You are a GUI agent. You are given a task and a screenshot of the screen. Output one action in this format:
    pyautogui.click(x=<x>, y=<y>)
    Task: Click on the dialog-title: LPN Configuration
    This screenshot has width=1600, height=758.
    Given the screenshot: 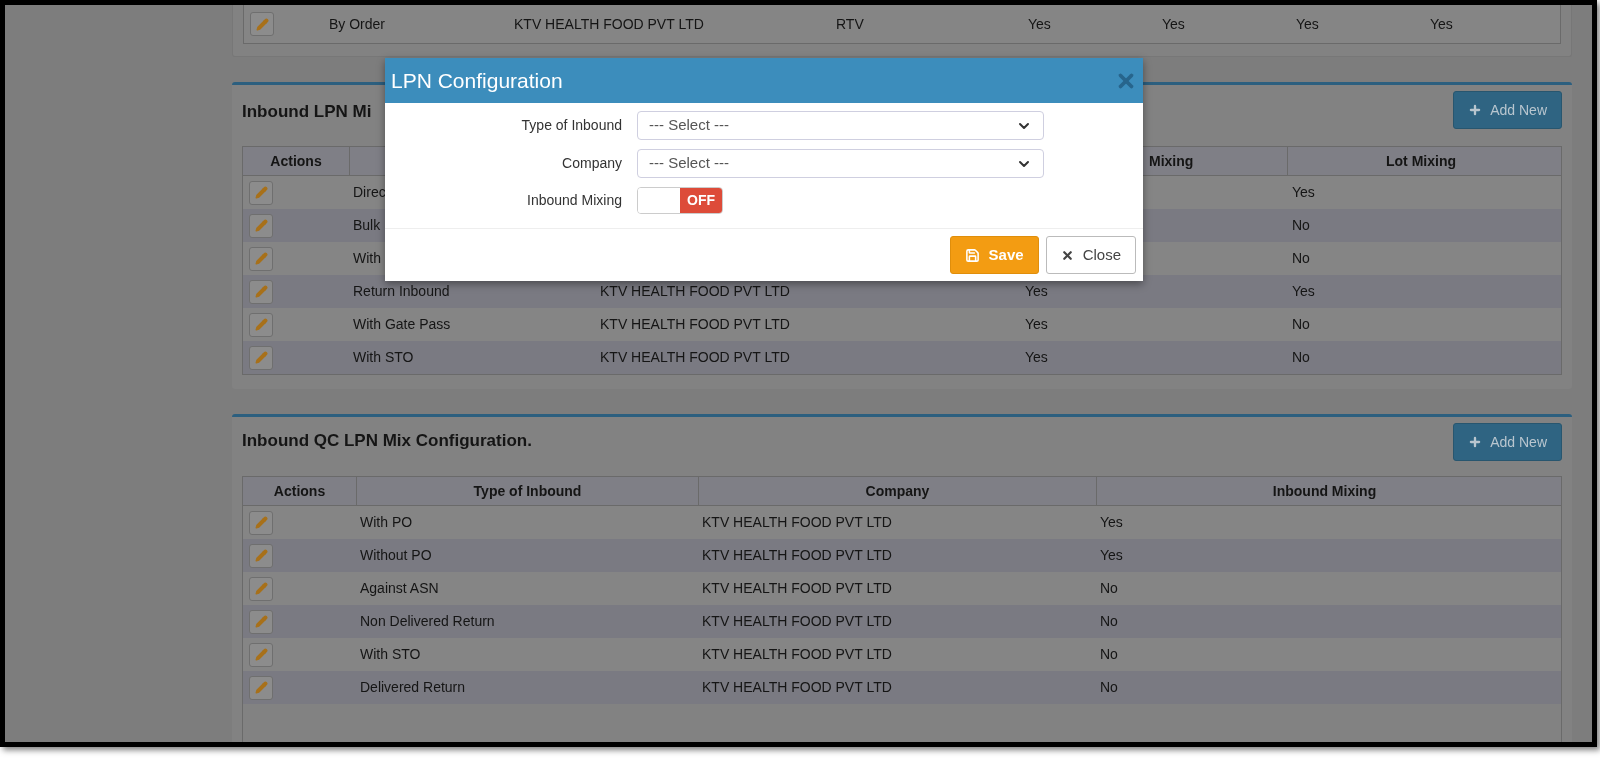 What is the action you would take?
    pyautogui.click(x=477, y=80)
    